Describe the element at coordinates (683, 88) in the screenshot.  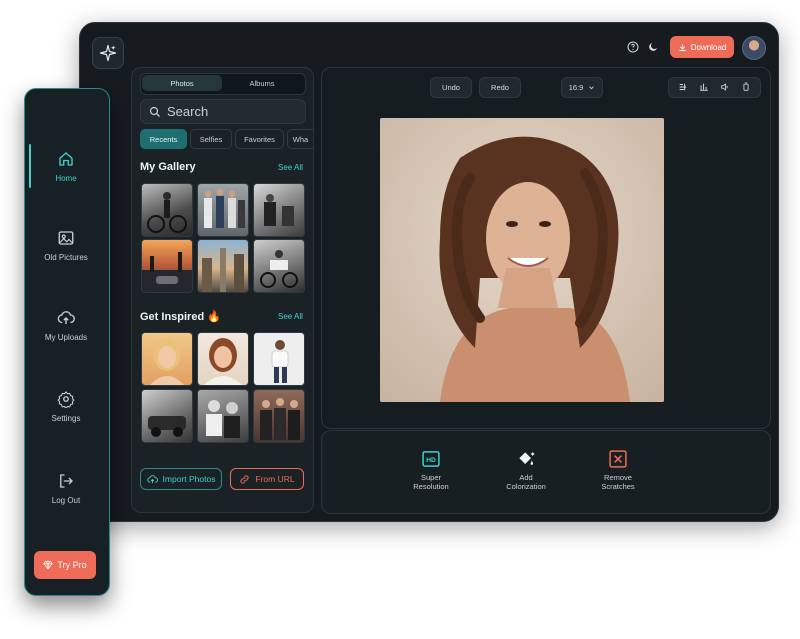
I see `compare-icon` at that location.